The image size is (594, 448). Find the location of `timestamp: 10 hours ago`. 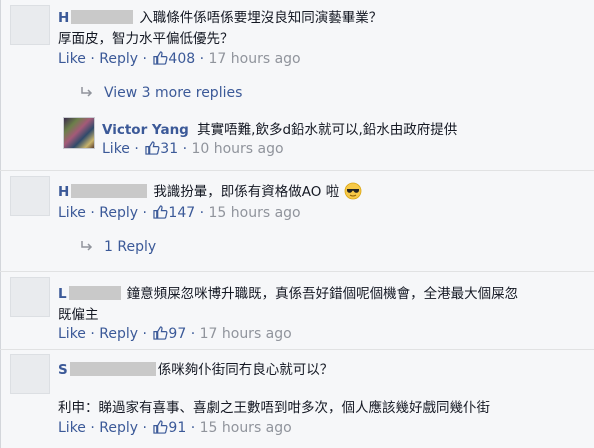

timestamp: 10 hours ago is located at coordinates (237, 149).